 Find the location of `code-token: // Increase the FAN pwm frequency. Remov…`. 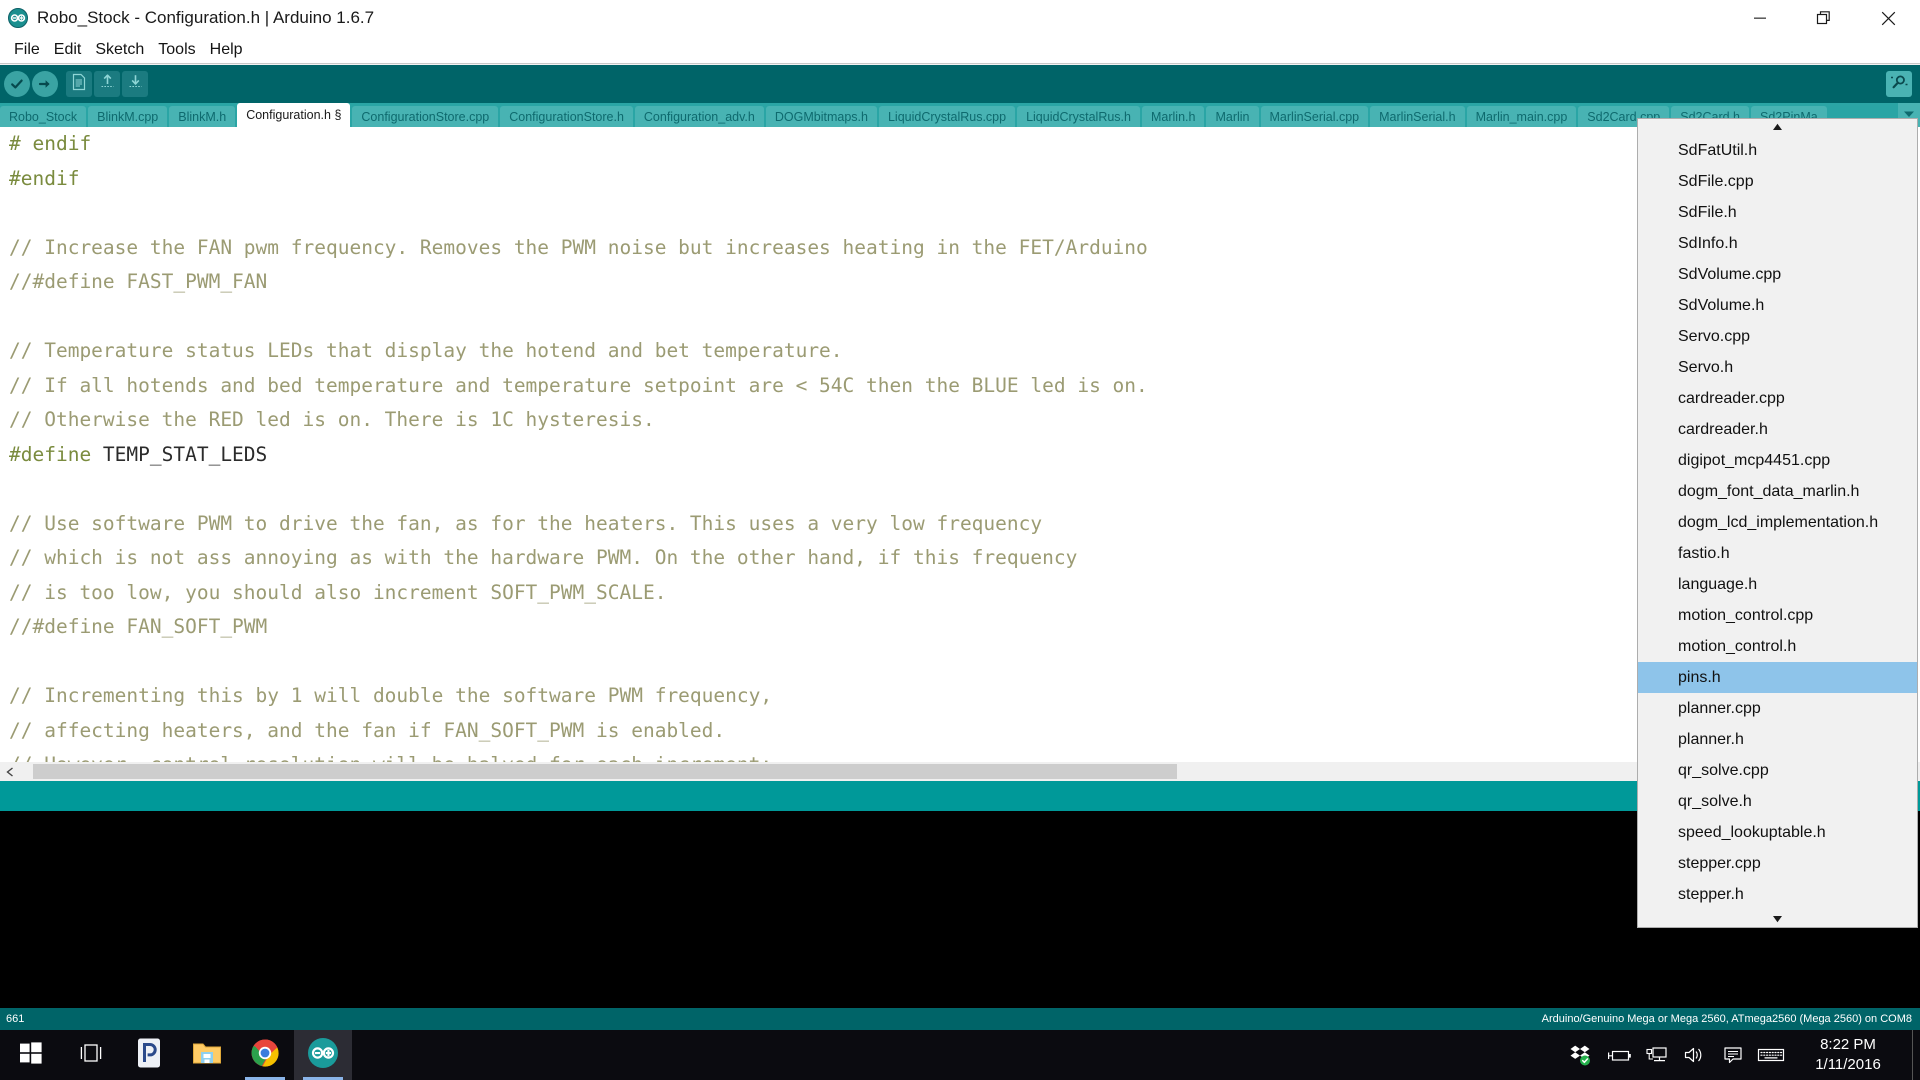

code-token: // Increase the FAN pwm frequency. Remov… is located at coordinates (578, 247).